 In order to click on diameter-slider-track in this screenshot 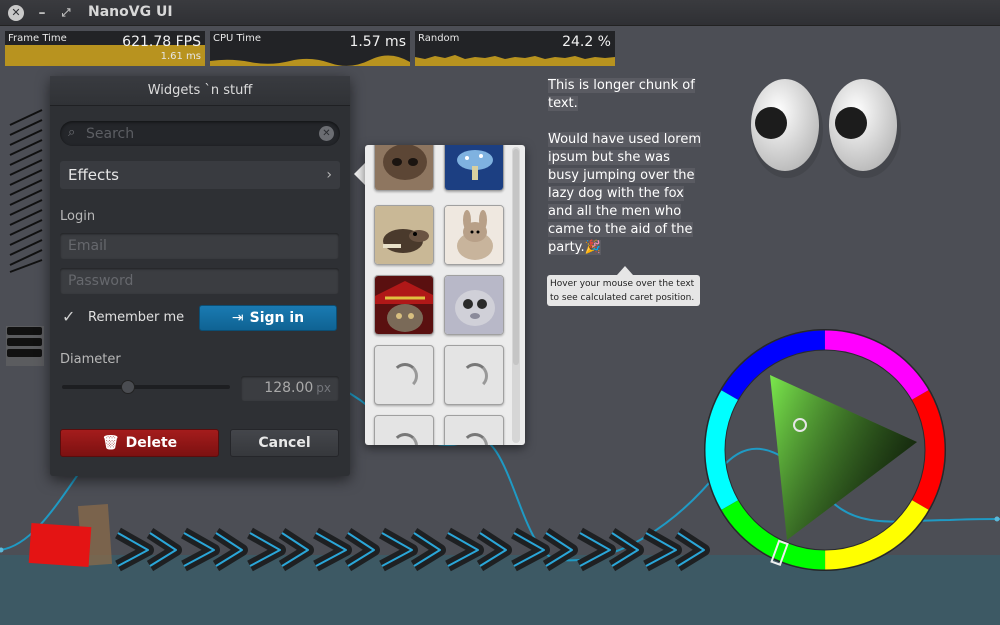, I will do `click(146, 387)`.